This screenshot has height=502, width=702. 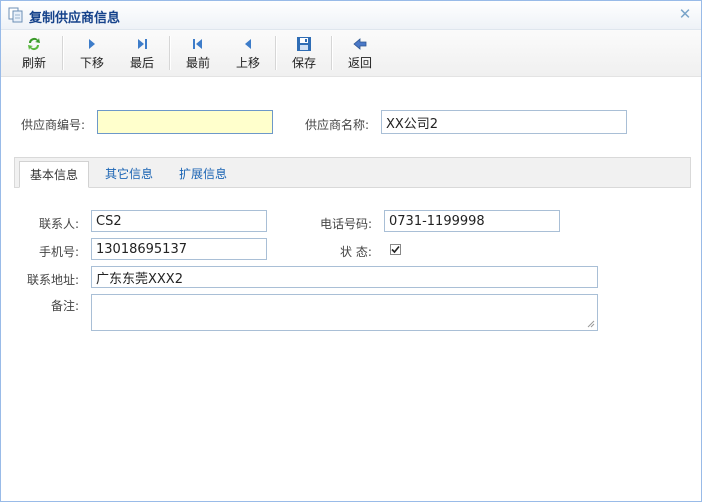 I want to click on next-icon, so click(x=92, y=44).